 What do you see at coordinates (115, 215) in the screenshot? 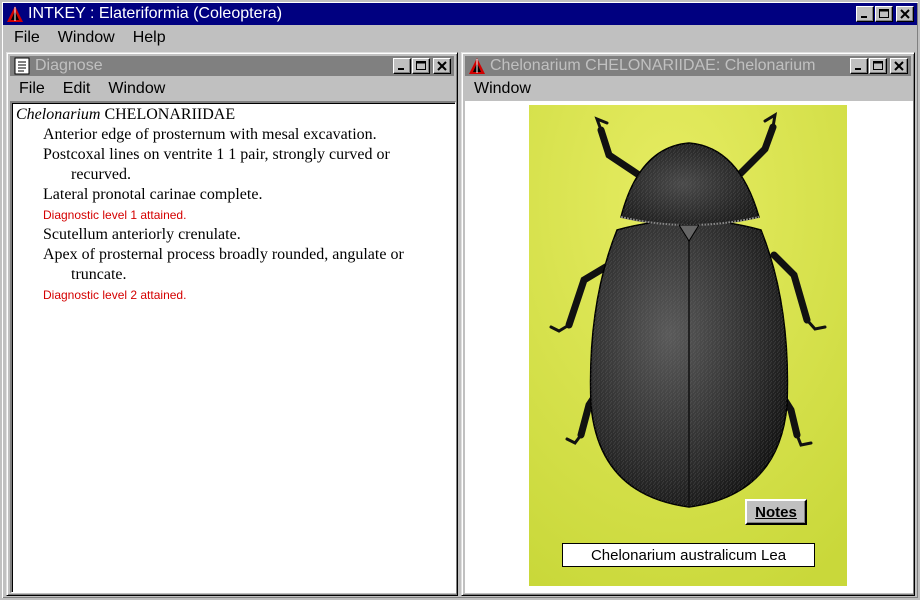
I see `diagnostic-level-message: Diagnostic level 1 attained.` at bounding box center [115, 215].